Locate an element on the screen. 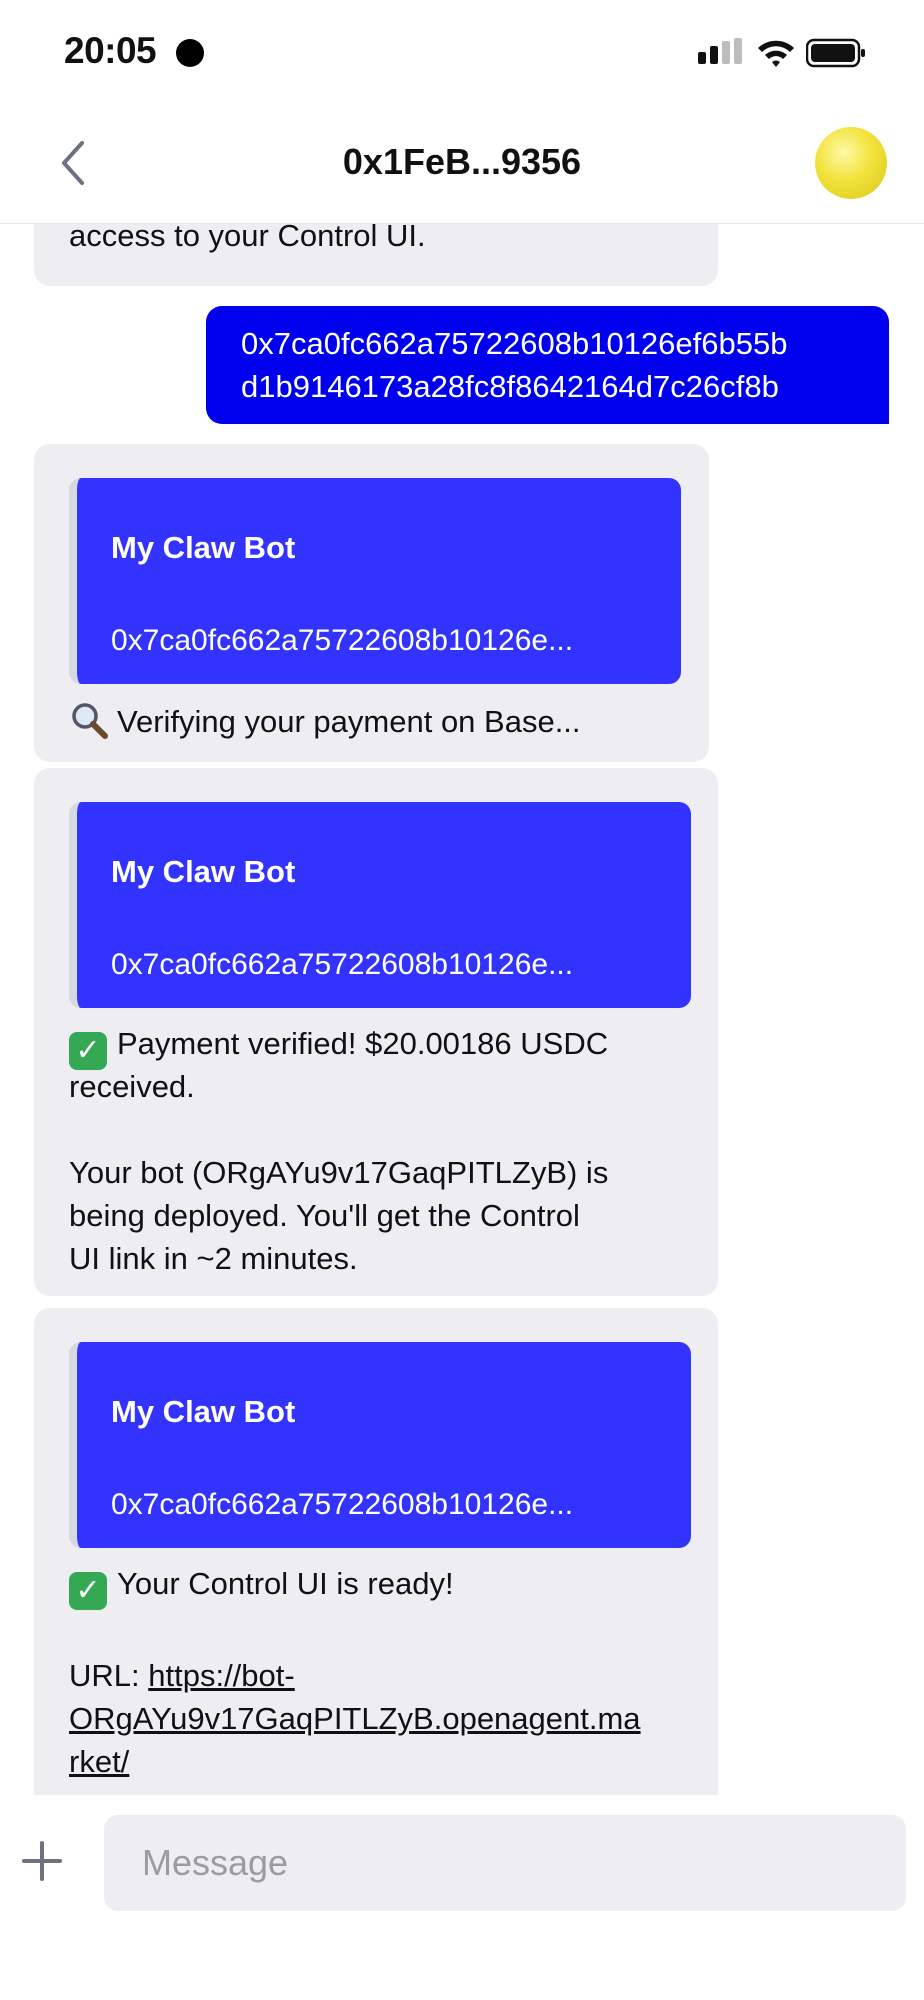  message-text-line: being deployed. You'll get the Control is located at coordinates (324, 1215).